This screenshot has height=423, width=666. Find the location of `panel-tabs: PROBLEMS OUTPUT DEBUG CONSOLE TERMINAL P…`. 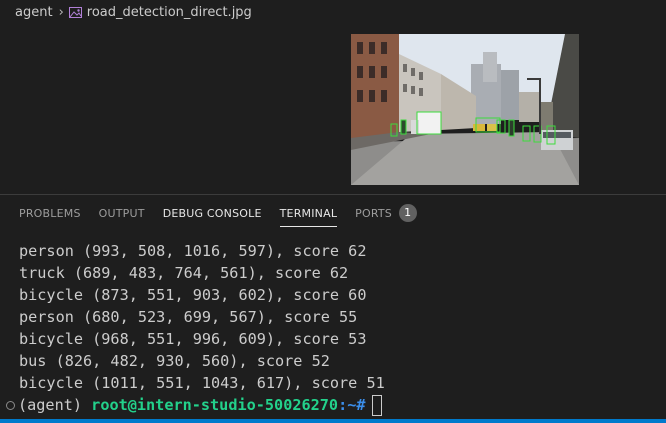

panel-tabs: PROBLEMS OUTPUT DEBUG CONSOLE TERMINAL P… is located at coordinates (333, 214).